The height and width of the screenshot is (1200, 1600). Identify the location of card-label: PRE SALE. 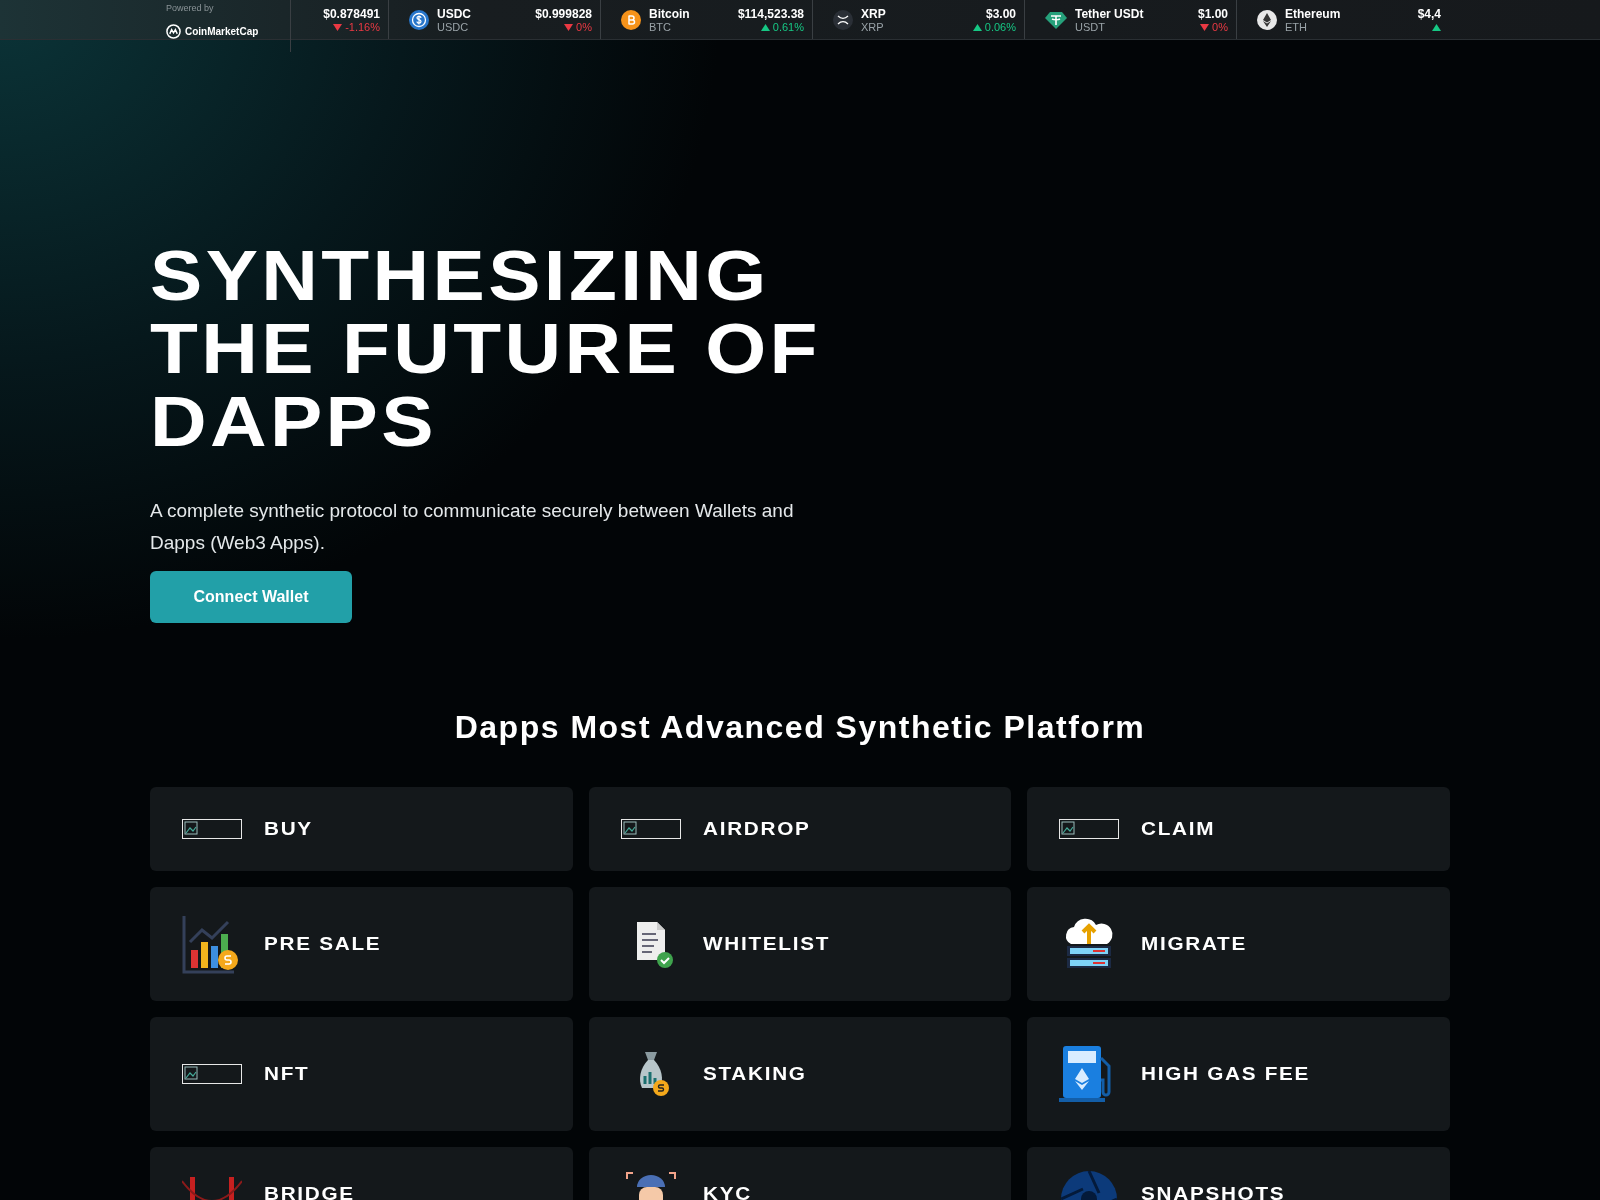
(323, 944).